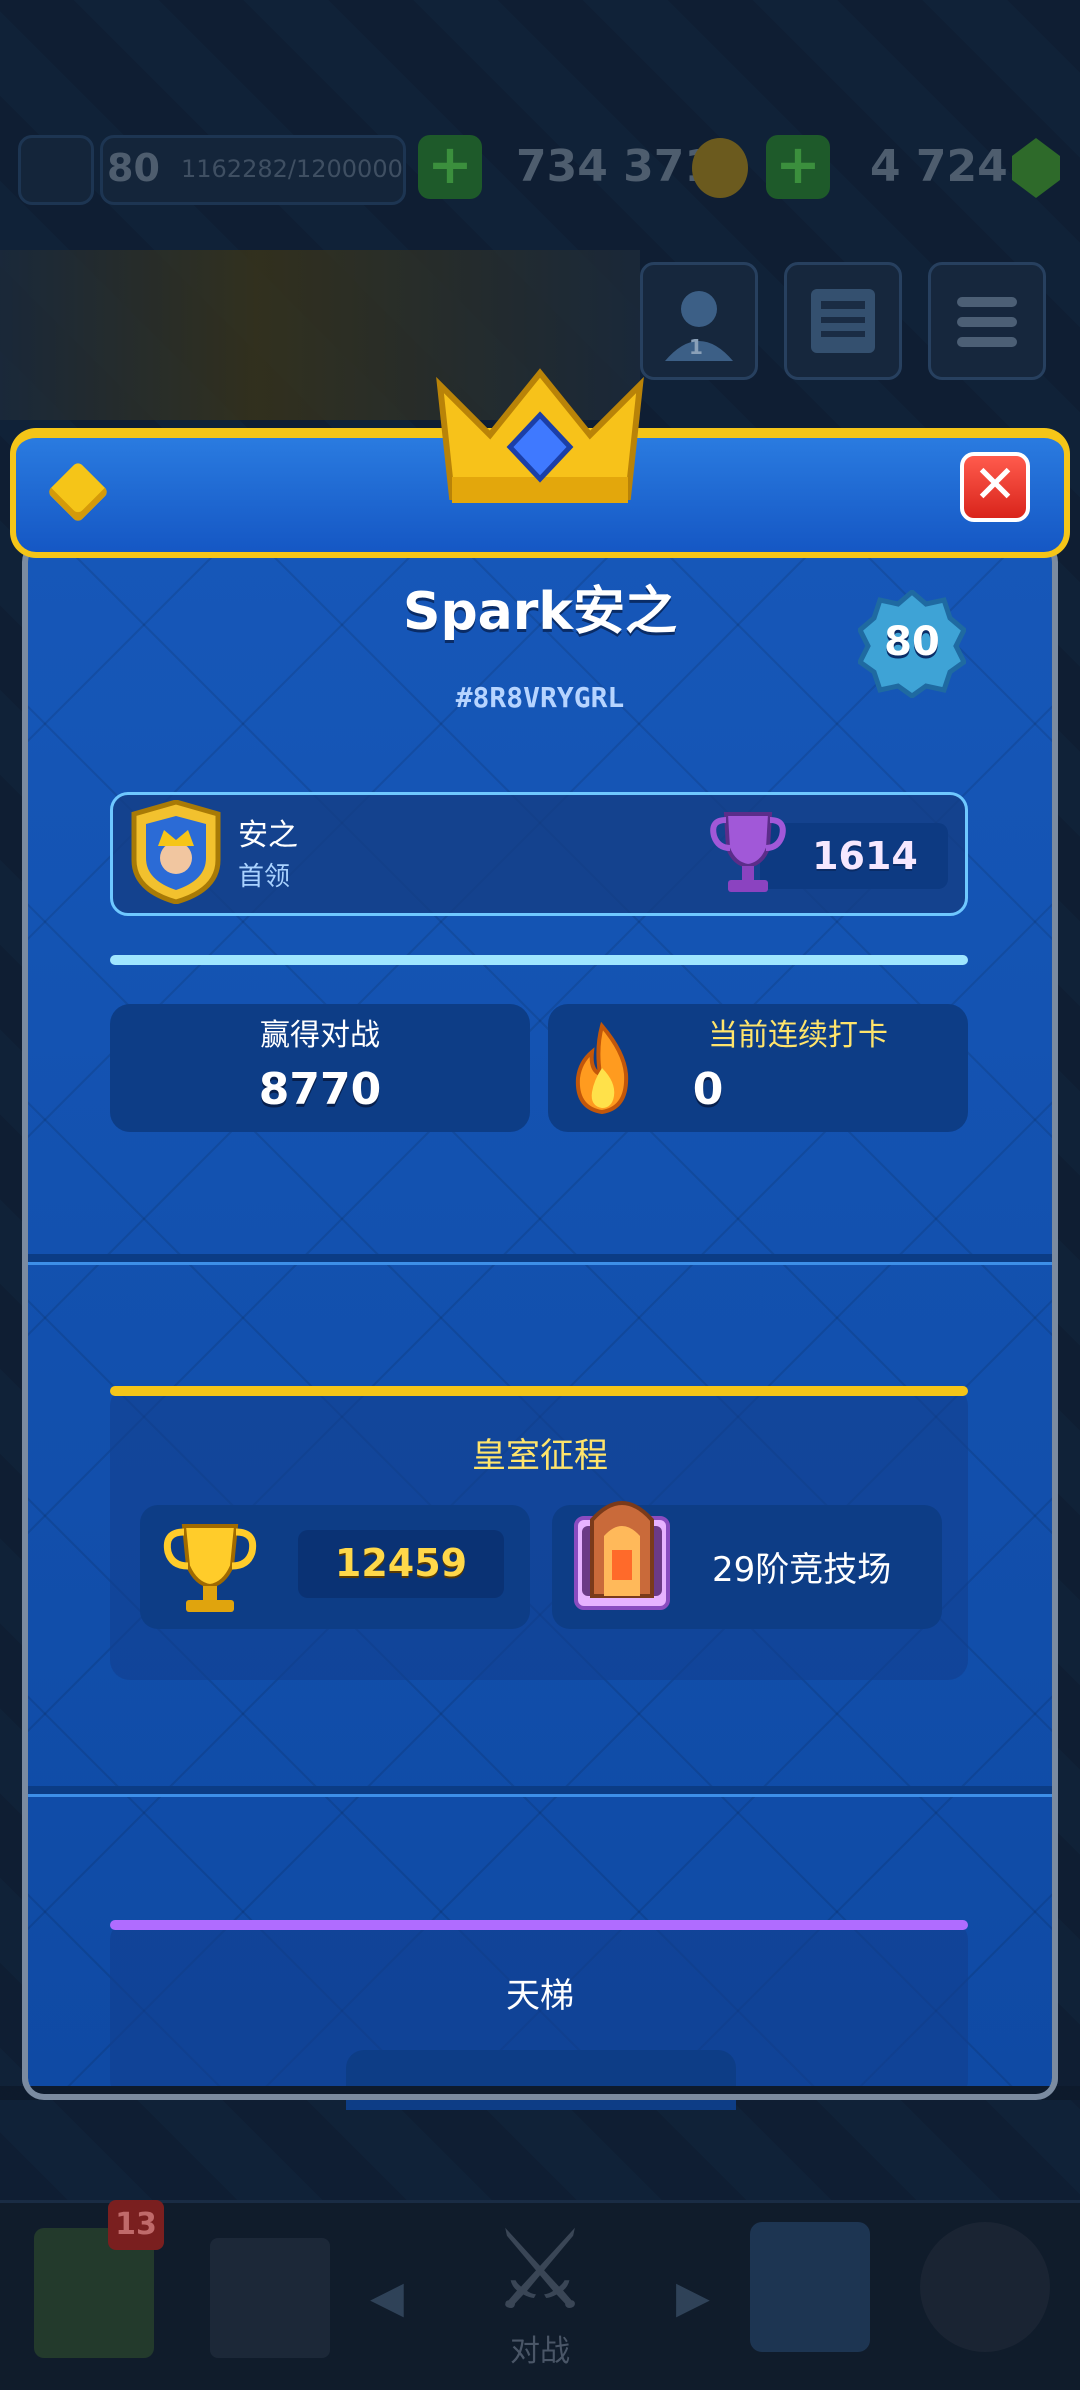 This screenshot has width=1080, height=2390. Describe the element at coordinates (539, 1925) in the screenshot. I see `ladder-bar` at that location.